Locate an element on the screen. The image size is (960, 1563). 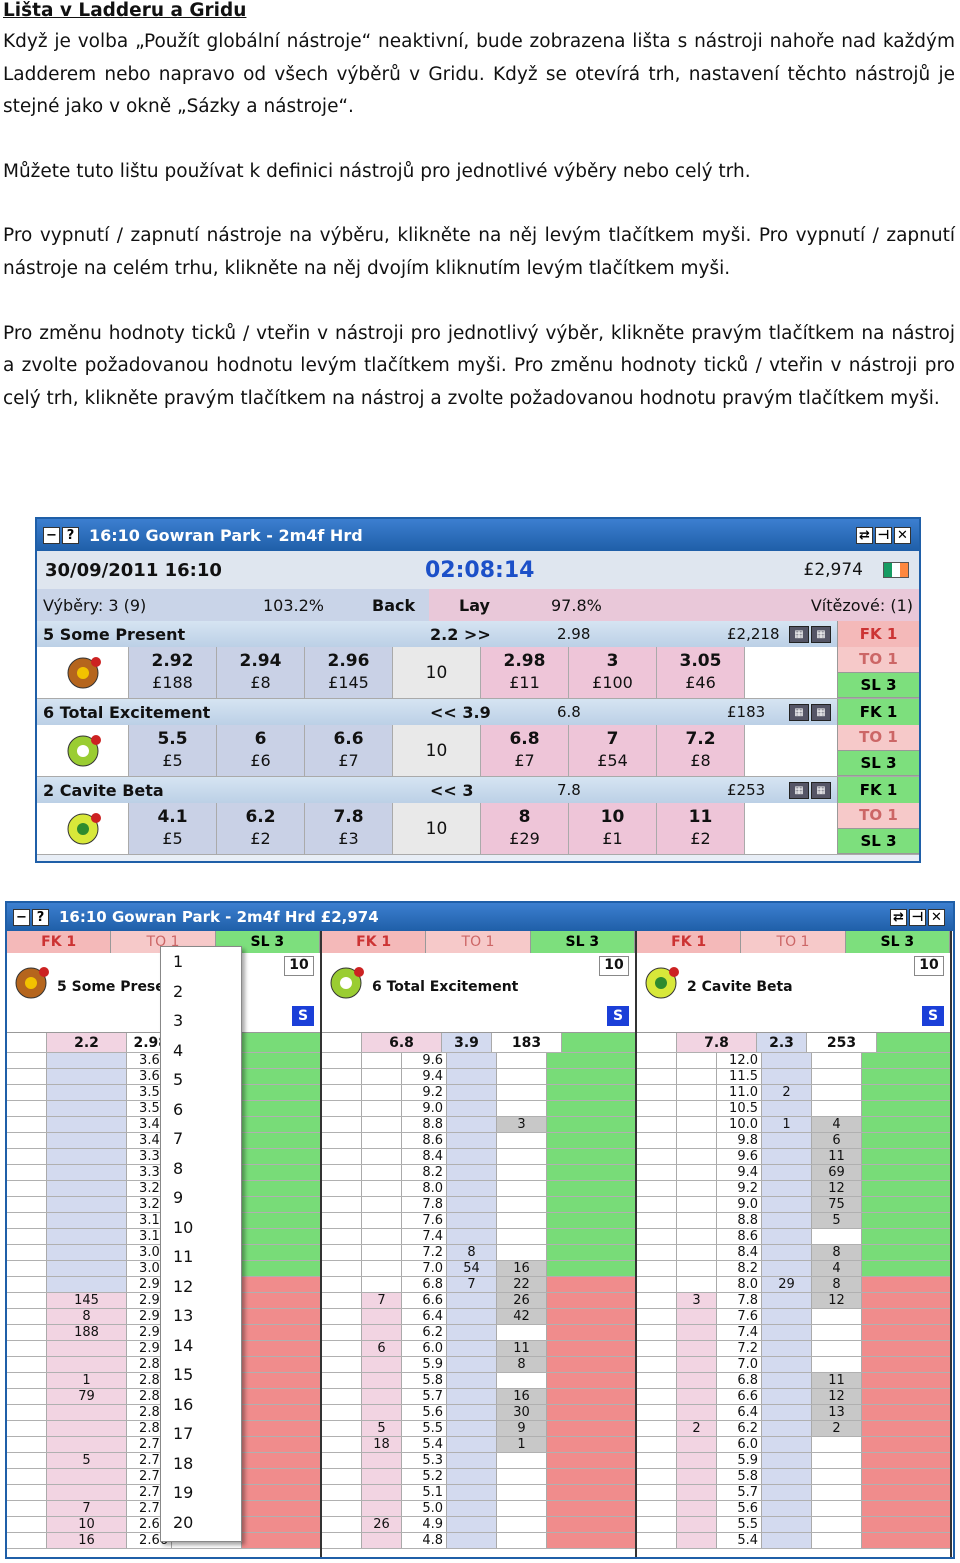
lay-volume: 5 is located at coordinates (837, 1220).